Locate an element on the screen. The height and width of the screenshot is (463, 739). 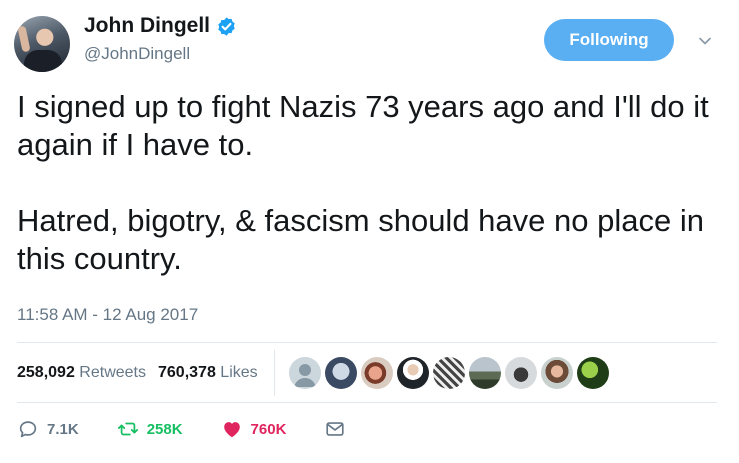
retweets-label: Retweets is located at coordinates (112, 372).